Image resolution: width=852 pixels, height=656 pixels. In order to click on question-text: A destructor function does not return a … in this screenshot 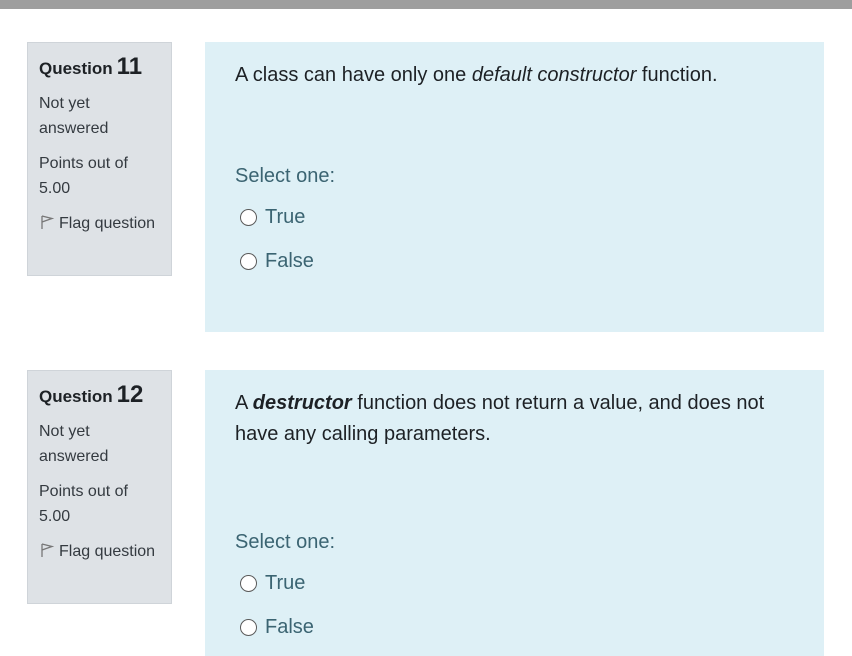, I will do `click(500, 418)`.